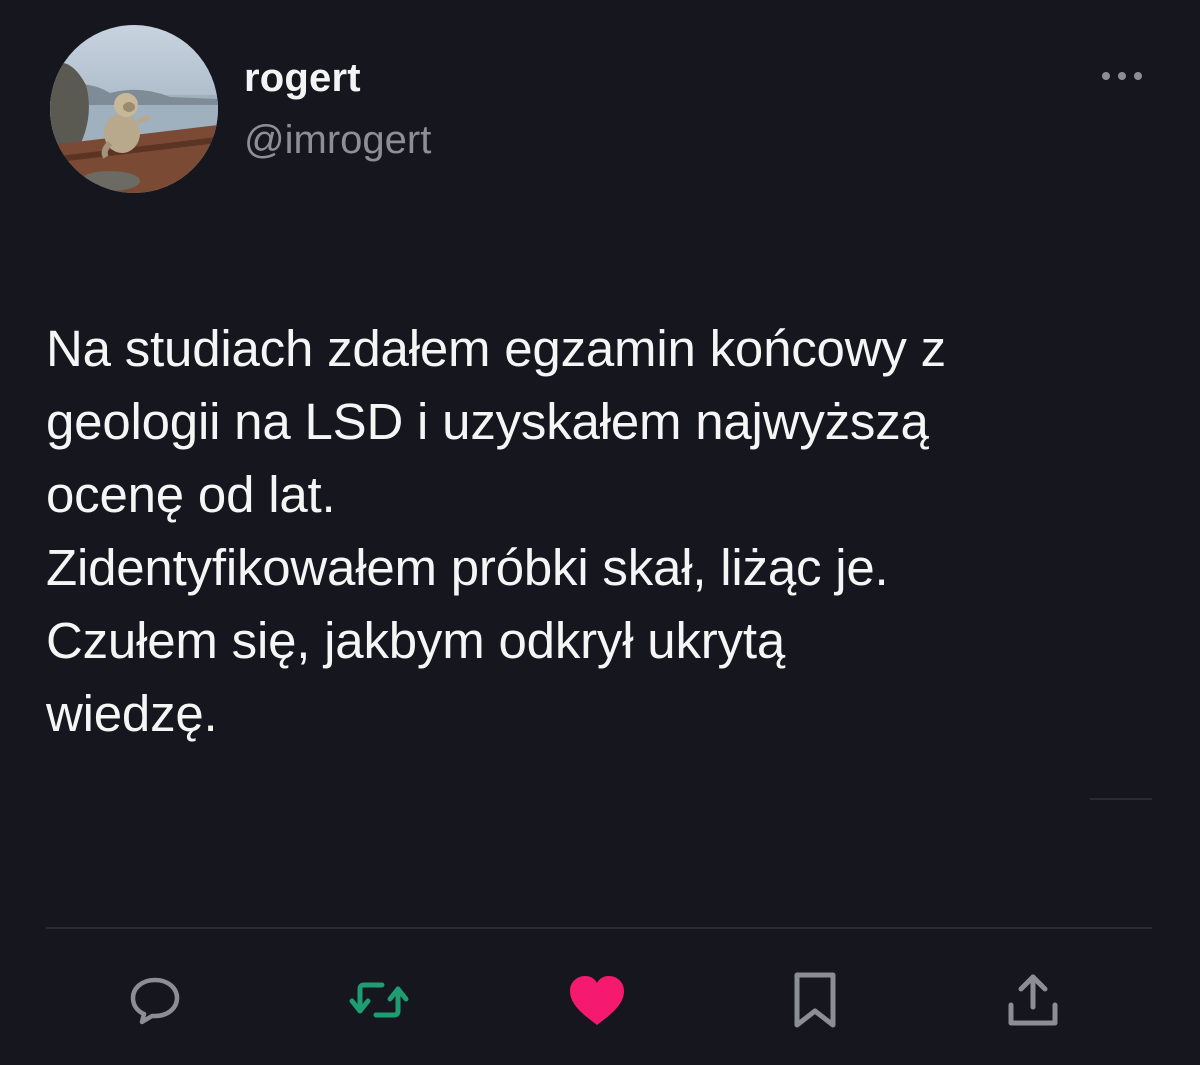 This screenshot has width=1200, height=1065. I want to click on share-button, so click(1033, 1000).